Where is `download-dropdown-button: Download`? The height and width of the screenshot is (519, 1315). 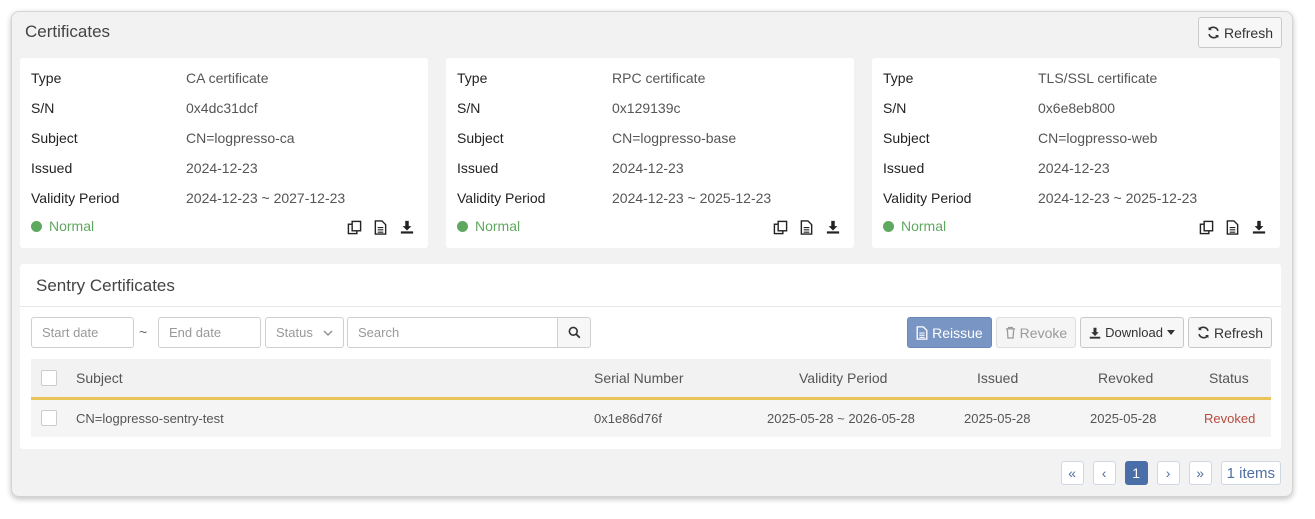
download-dropdown-button: Download is located at coordinates (1132, 332).